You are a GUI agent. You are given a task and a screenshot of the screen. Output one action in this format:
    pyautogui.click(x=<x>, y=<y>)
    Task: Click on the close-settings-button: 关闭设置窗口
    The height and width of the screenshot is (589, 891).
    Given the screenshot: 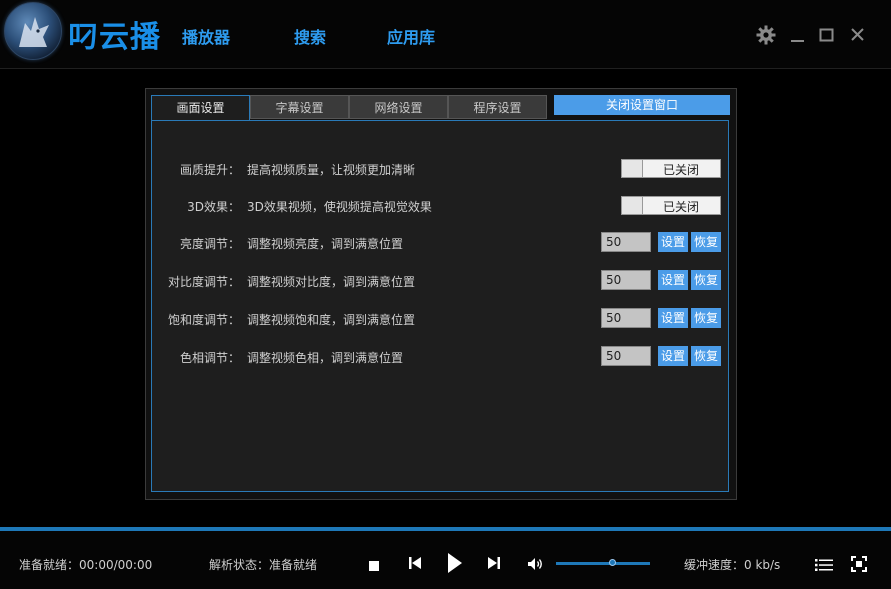 What is the action you would take?
    pyautogui.click(x=642, y=105)
    